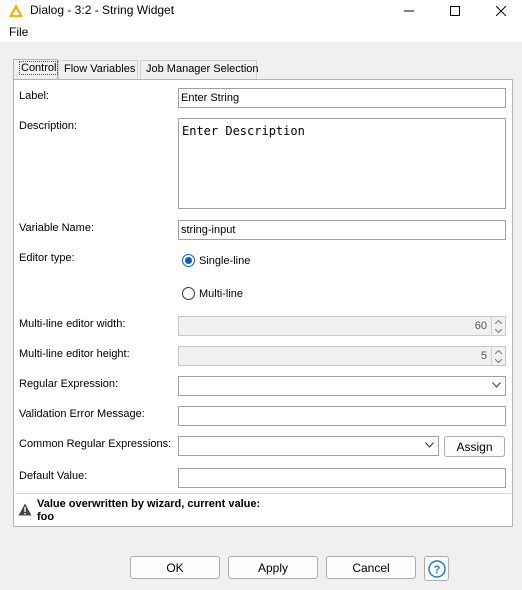 The width and height of the screenshot is (522, 590). Describe the element at coordinates (188, 260) in the screenshot. I see `radio-checked-icon` at that location.